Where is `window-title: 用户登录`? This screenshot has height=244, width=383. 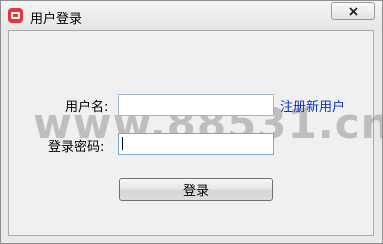 window-title: 用户登录 is located at coordinates (56, 19).